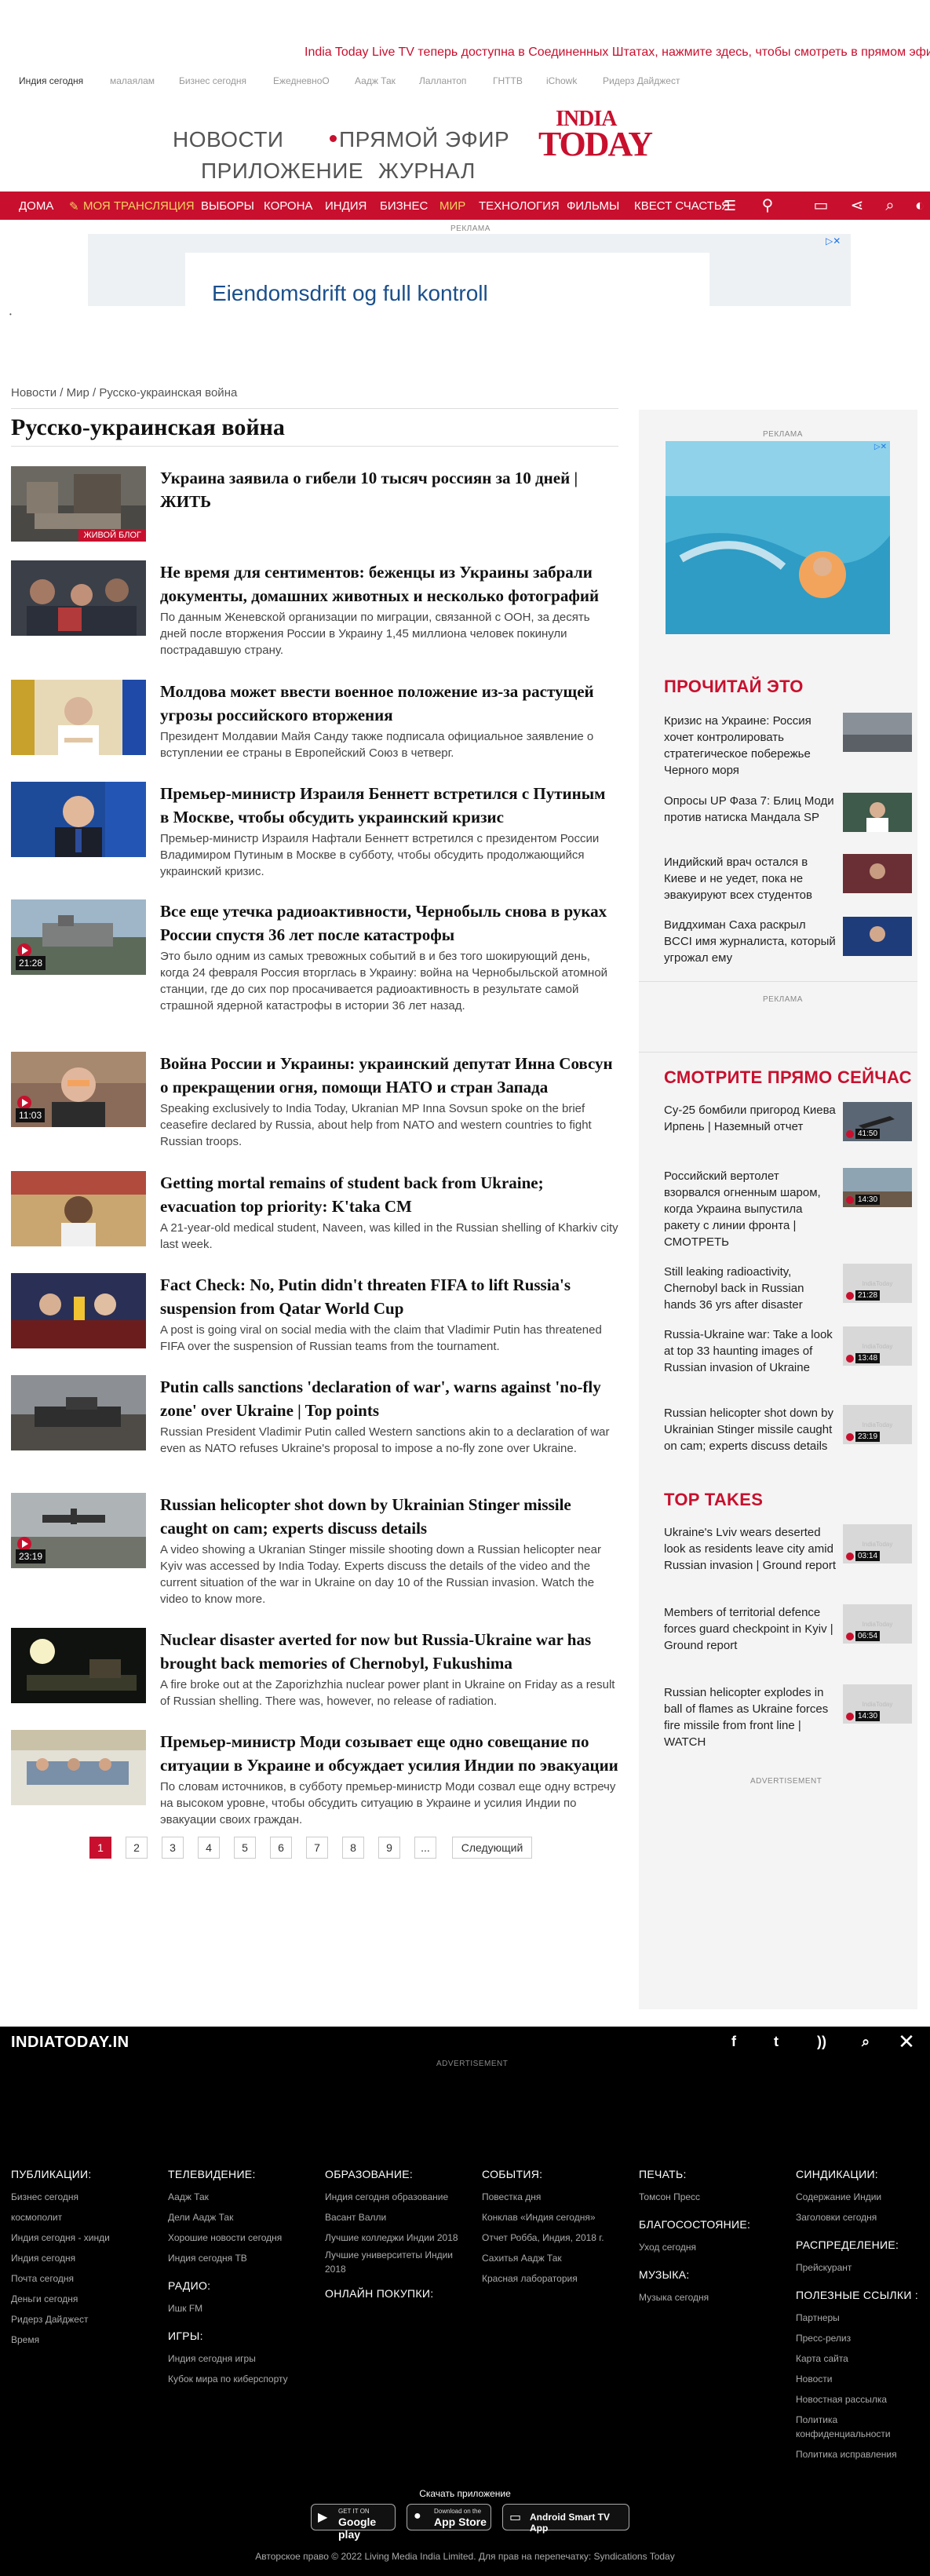 This screenshot has height=2576, width=930. What do you see at coordinates (100, 1848) in the screenshot?
I see `page-link: 1` at bounding box center [100, 1848].